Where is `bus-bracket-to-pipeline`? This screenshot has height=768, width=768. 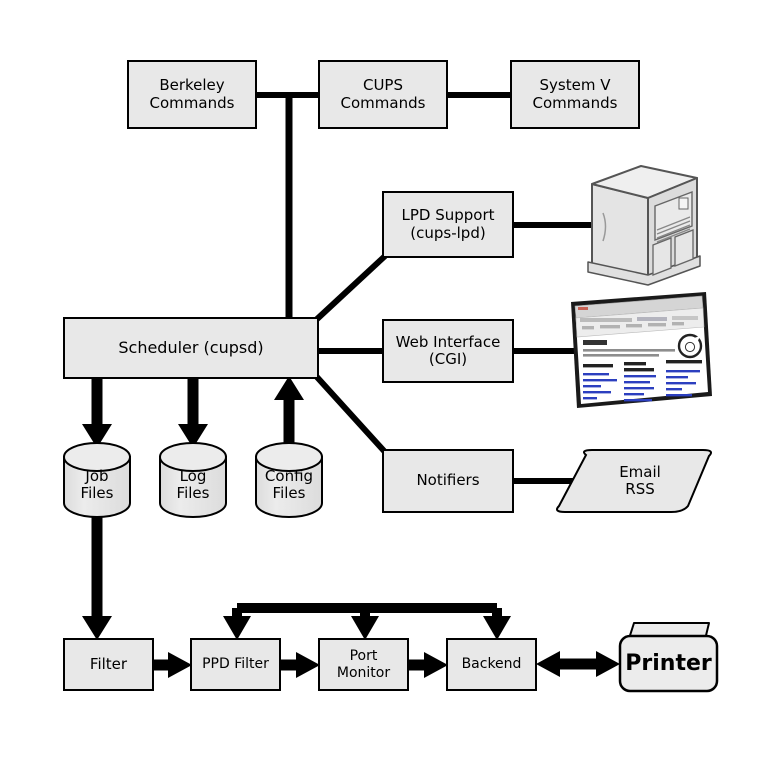 bus-bracket-to-pipeline is located at coordinates (367, 621).